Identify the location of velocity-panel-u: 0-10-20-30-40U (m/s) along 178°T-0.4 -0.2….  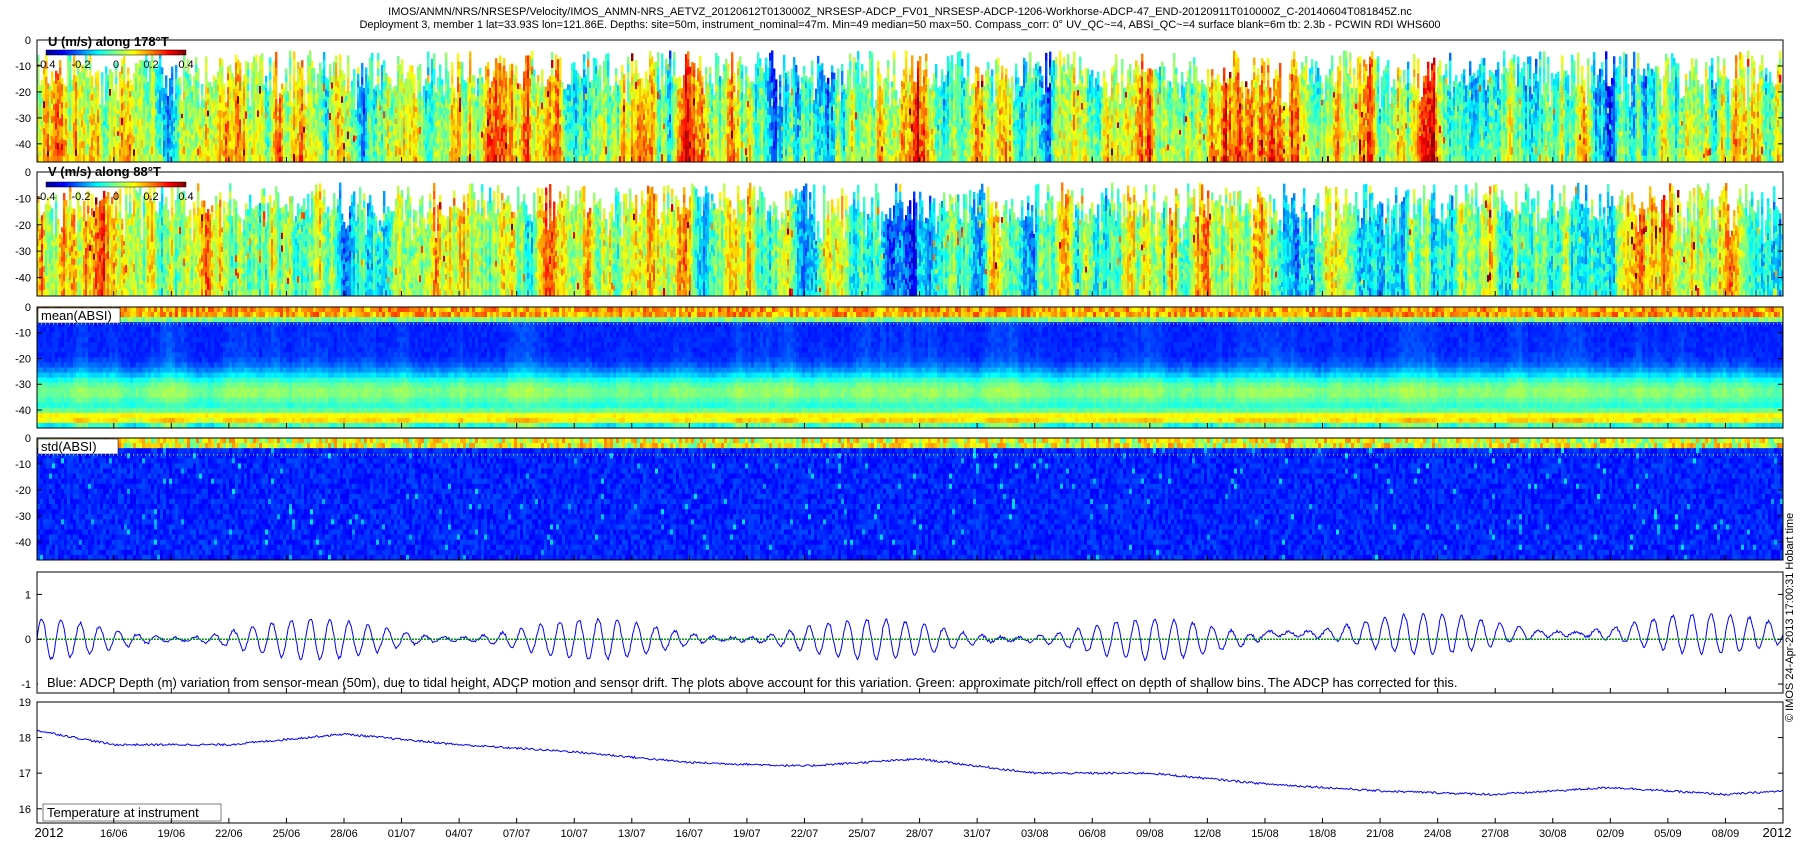
(899, 98).